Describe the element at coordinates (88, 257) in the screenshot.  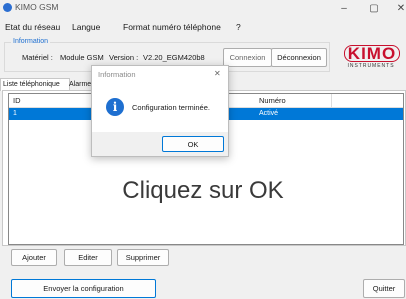
I see `edit-button: Editer` at that location.